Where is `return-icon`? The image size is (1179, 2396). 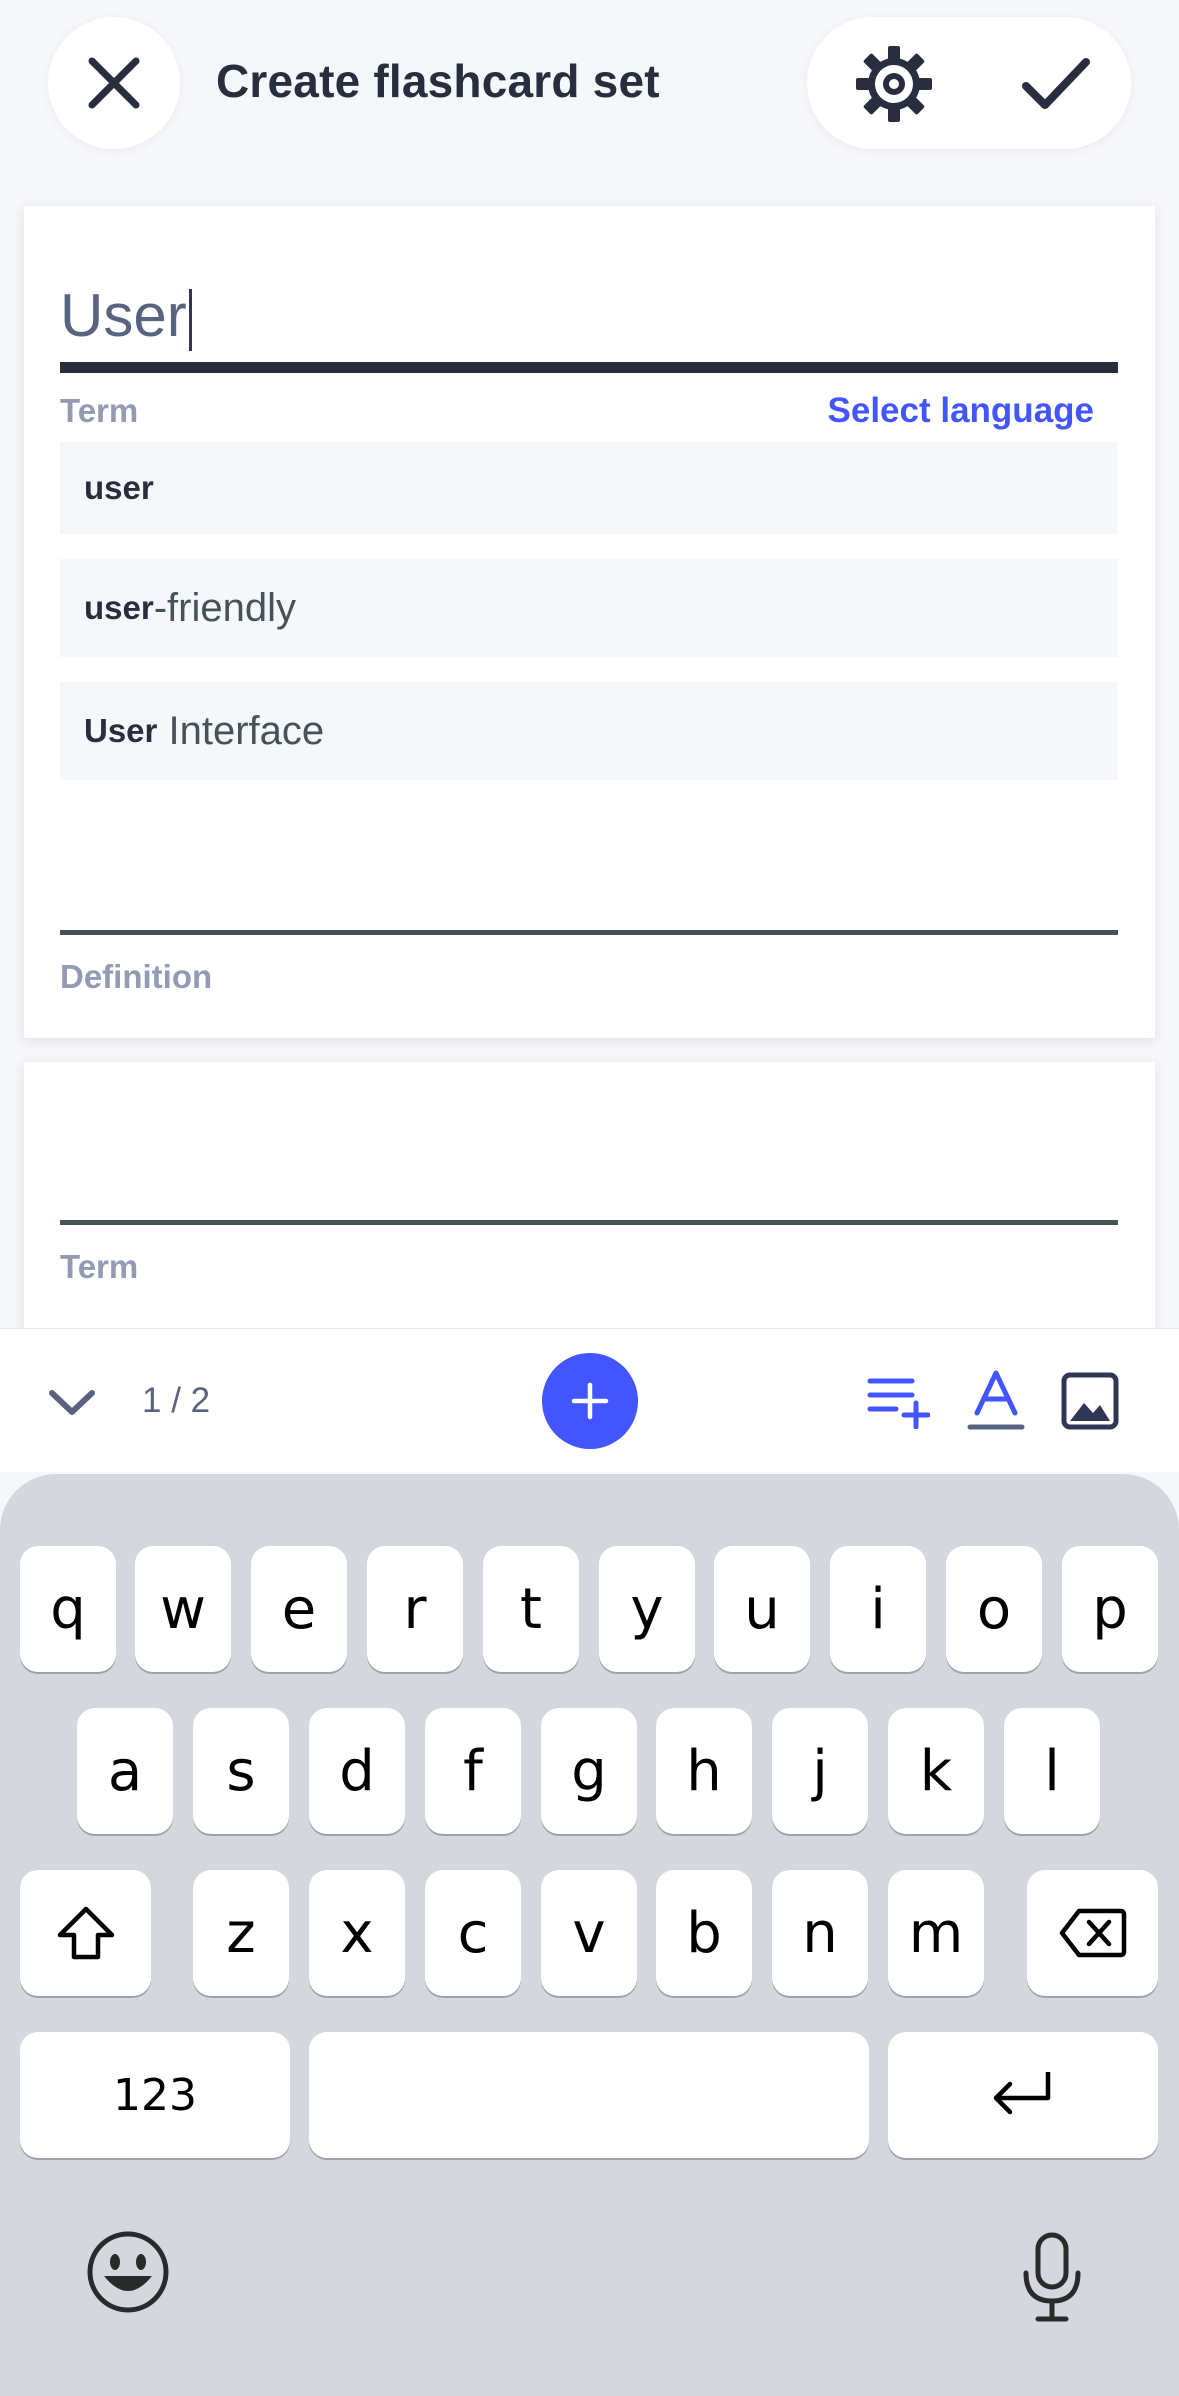 return-icon is located at coordinates (1022, 2093).